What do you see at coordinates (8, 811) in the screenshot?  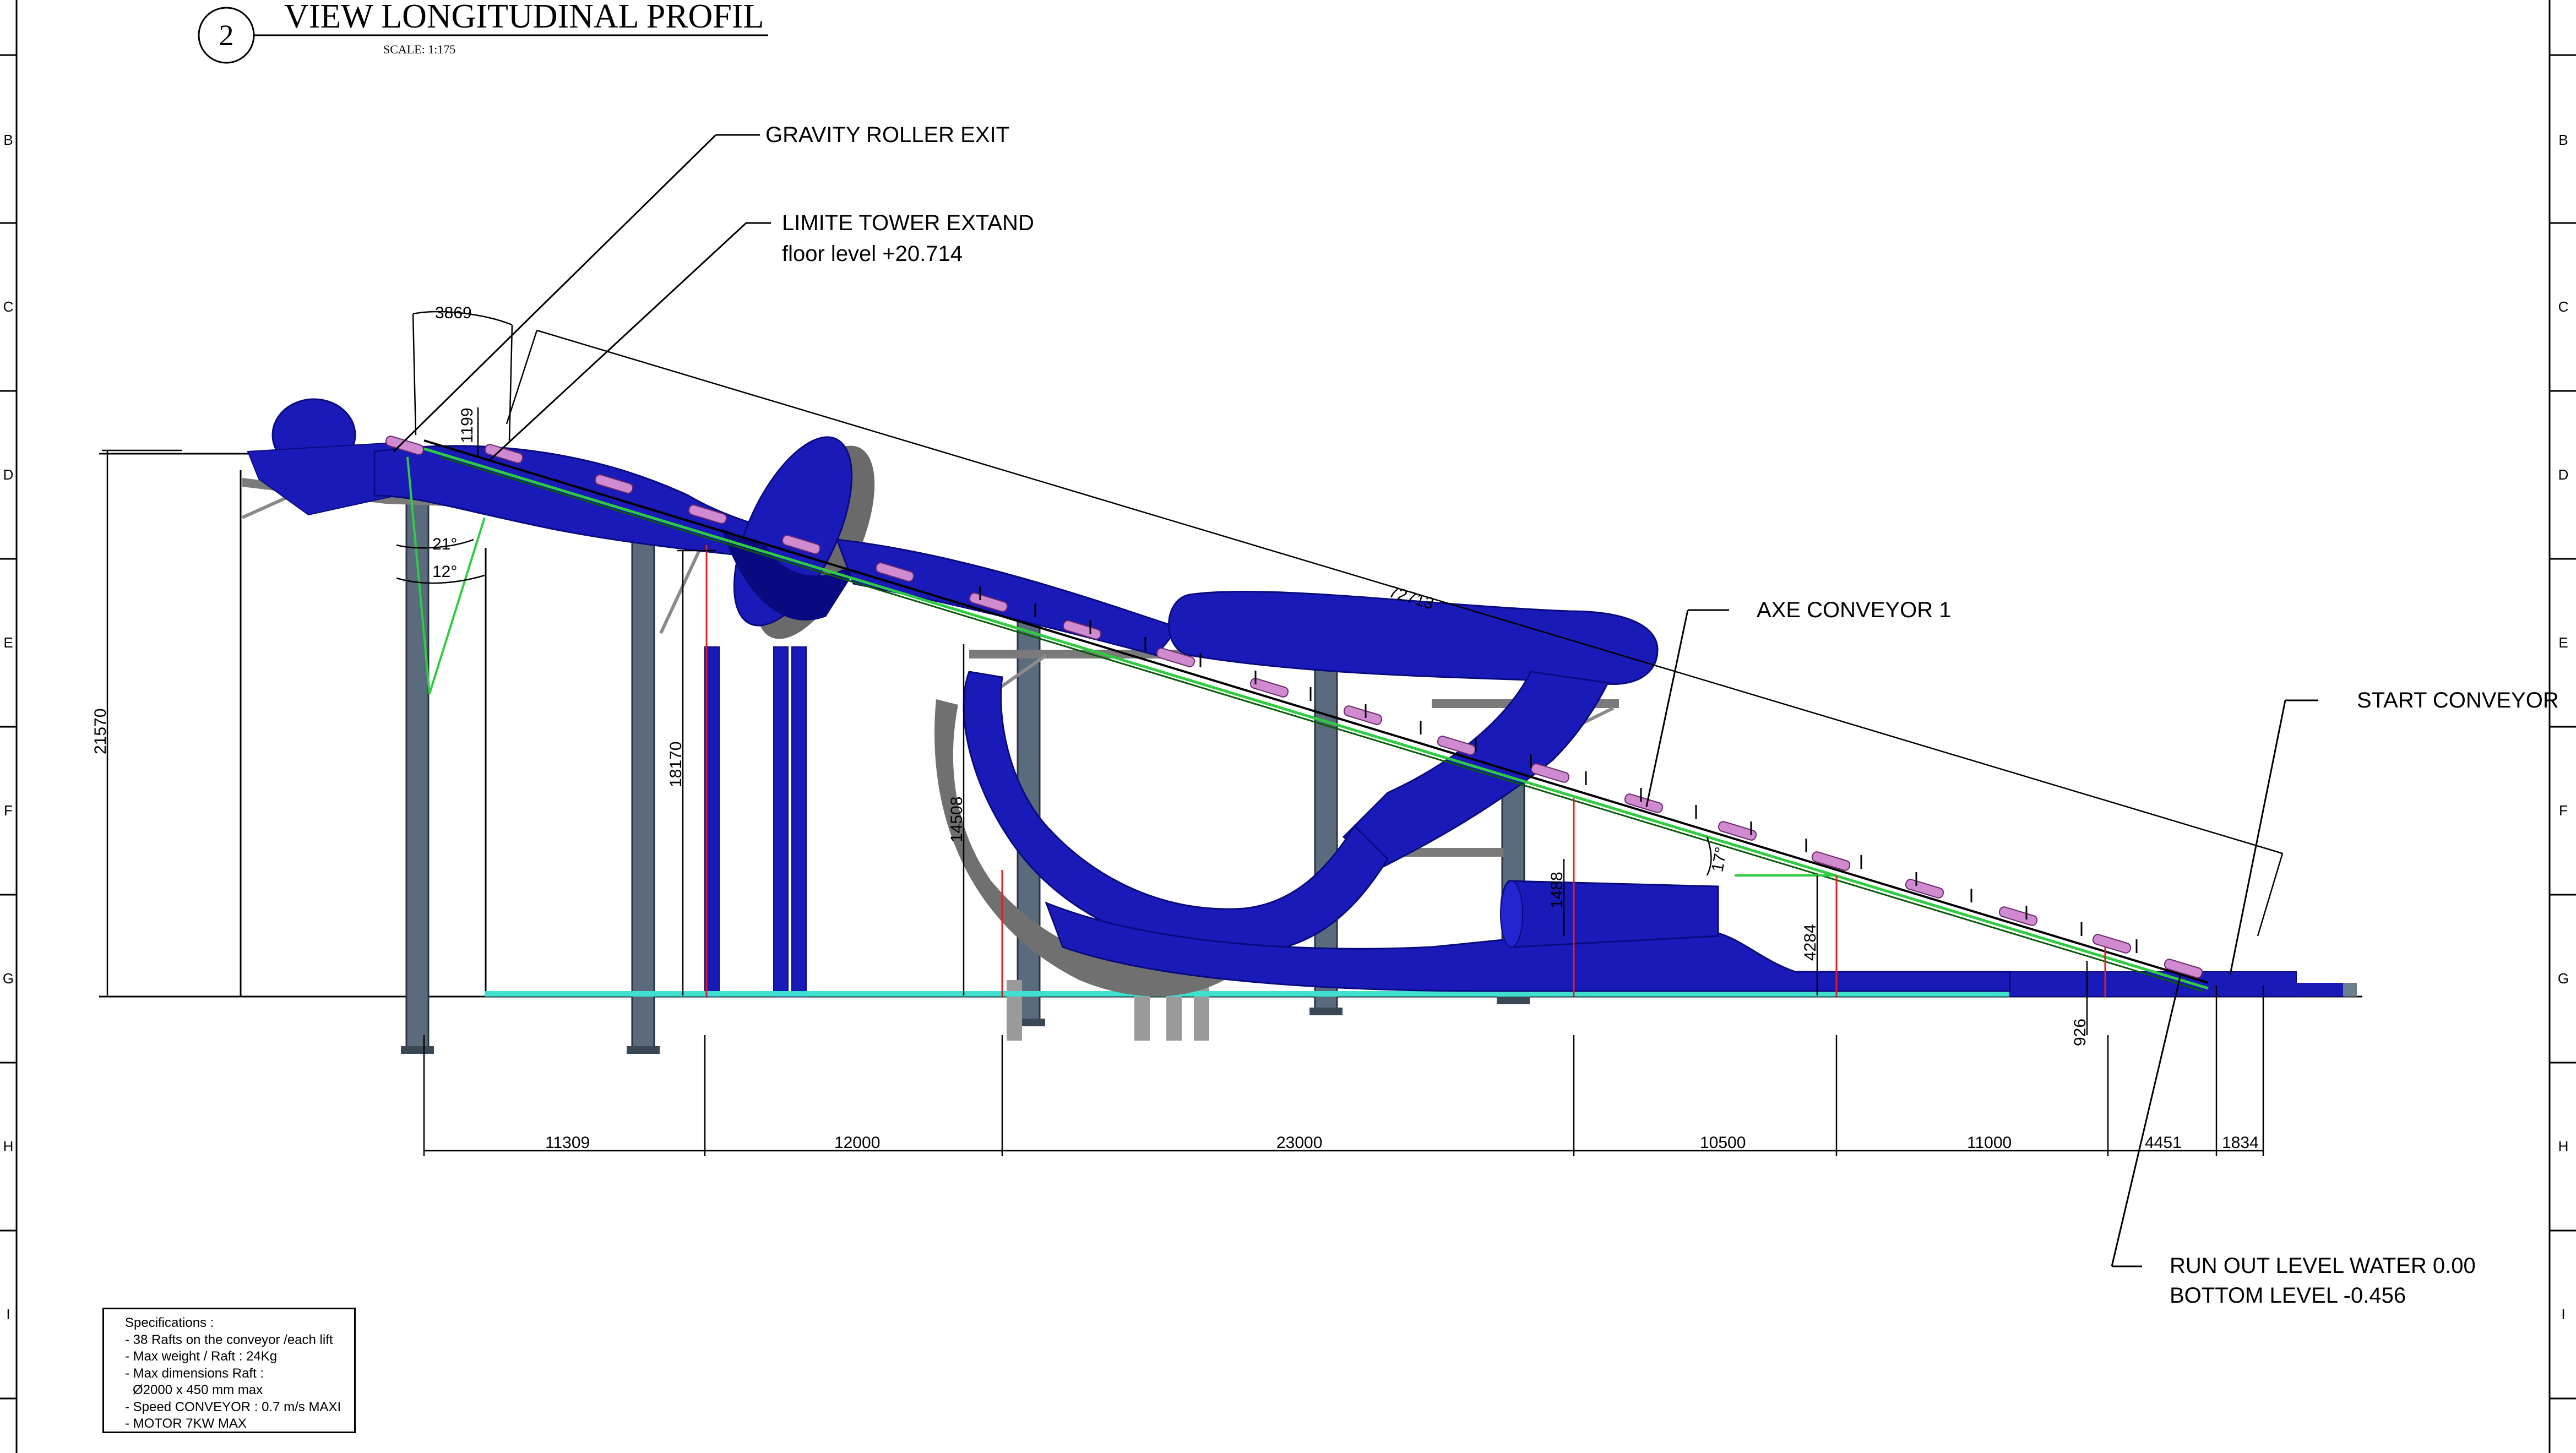 I see `grid-letter-left-f: F` at bounding box center [8, 811].